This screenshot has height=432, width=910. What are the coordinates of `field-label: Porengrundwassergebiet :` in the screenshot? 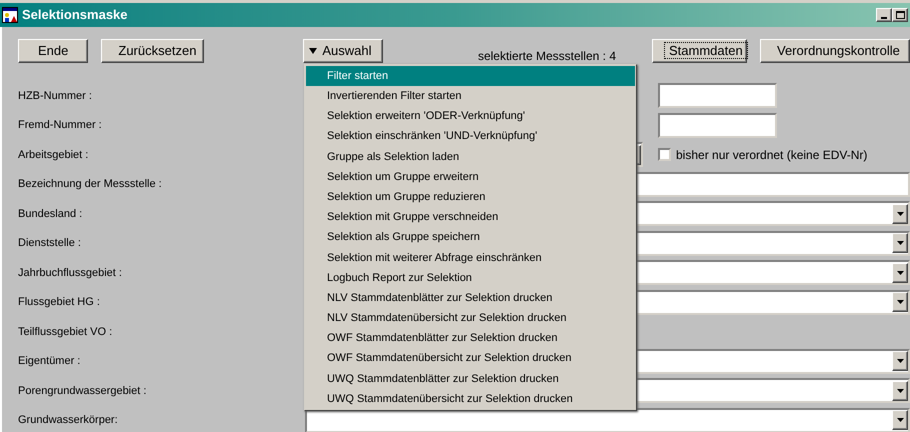 It's located at (82, 391).